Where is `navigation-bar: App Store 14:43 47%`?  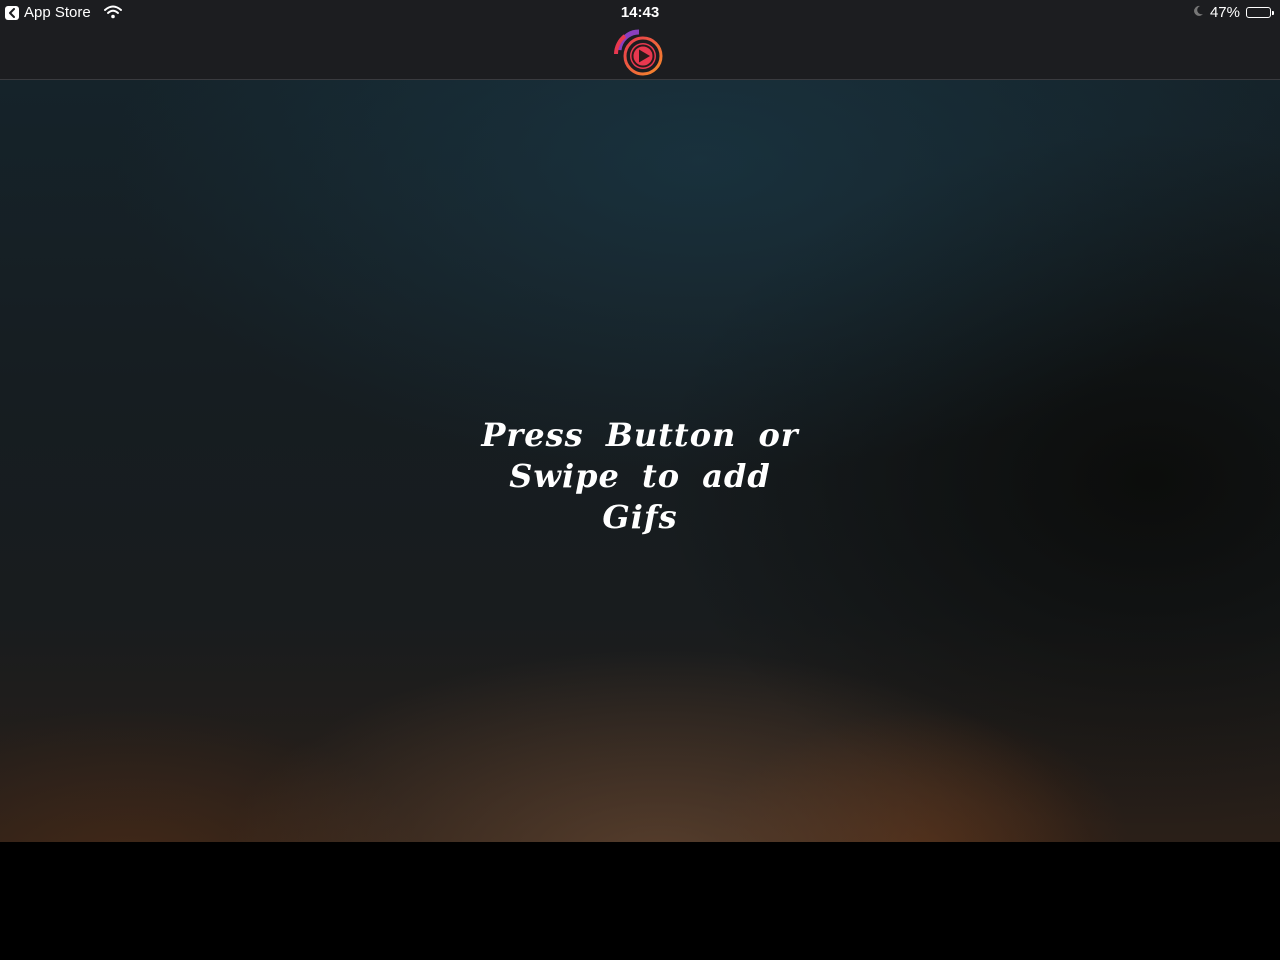 navigation-bar: App Store 14:43 47% is located at coordinates (640, 40).